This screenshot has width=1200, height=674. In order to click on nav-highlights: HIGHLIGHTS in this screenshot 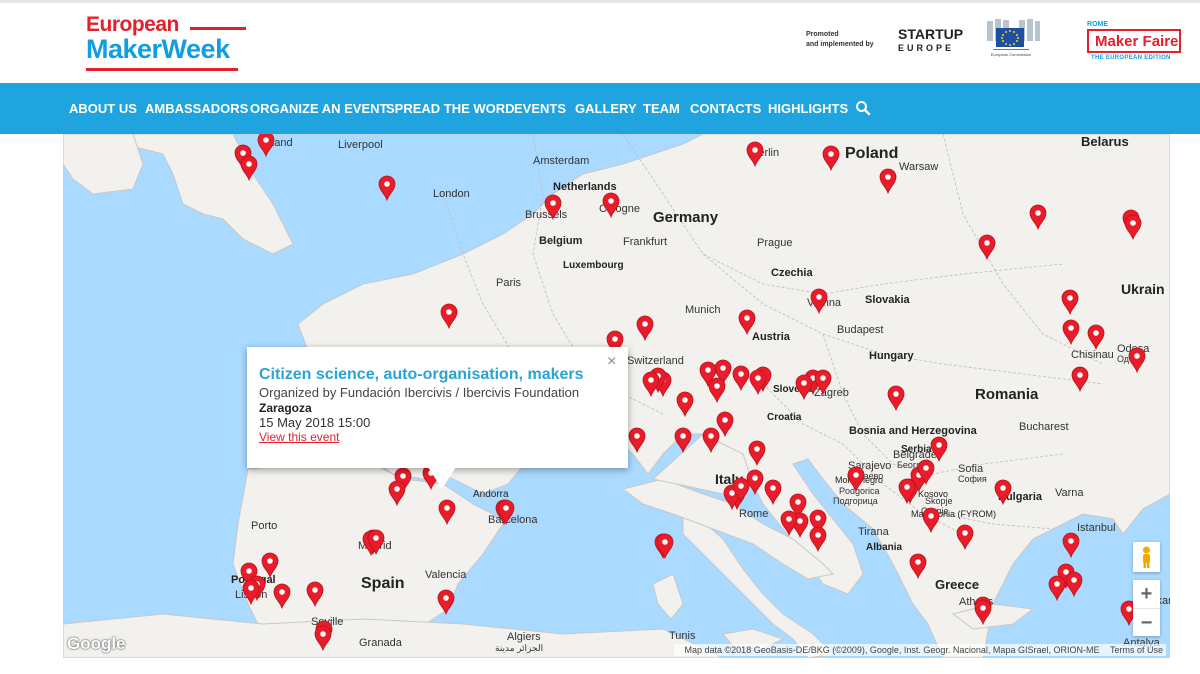, I will do `click(808, 108)`.